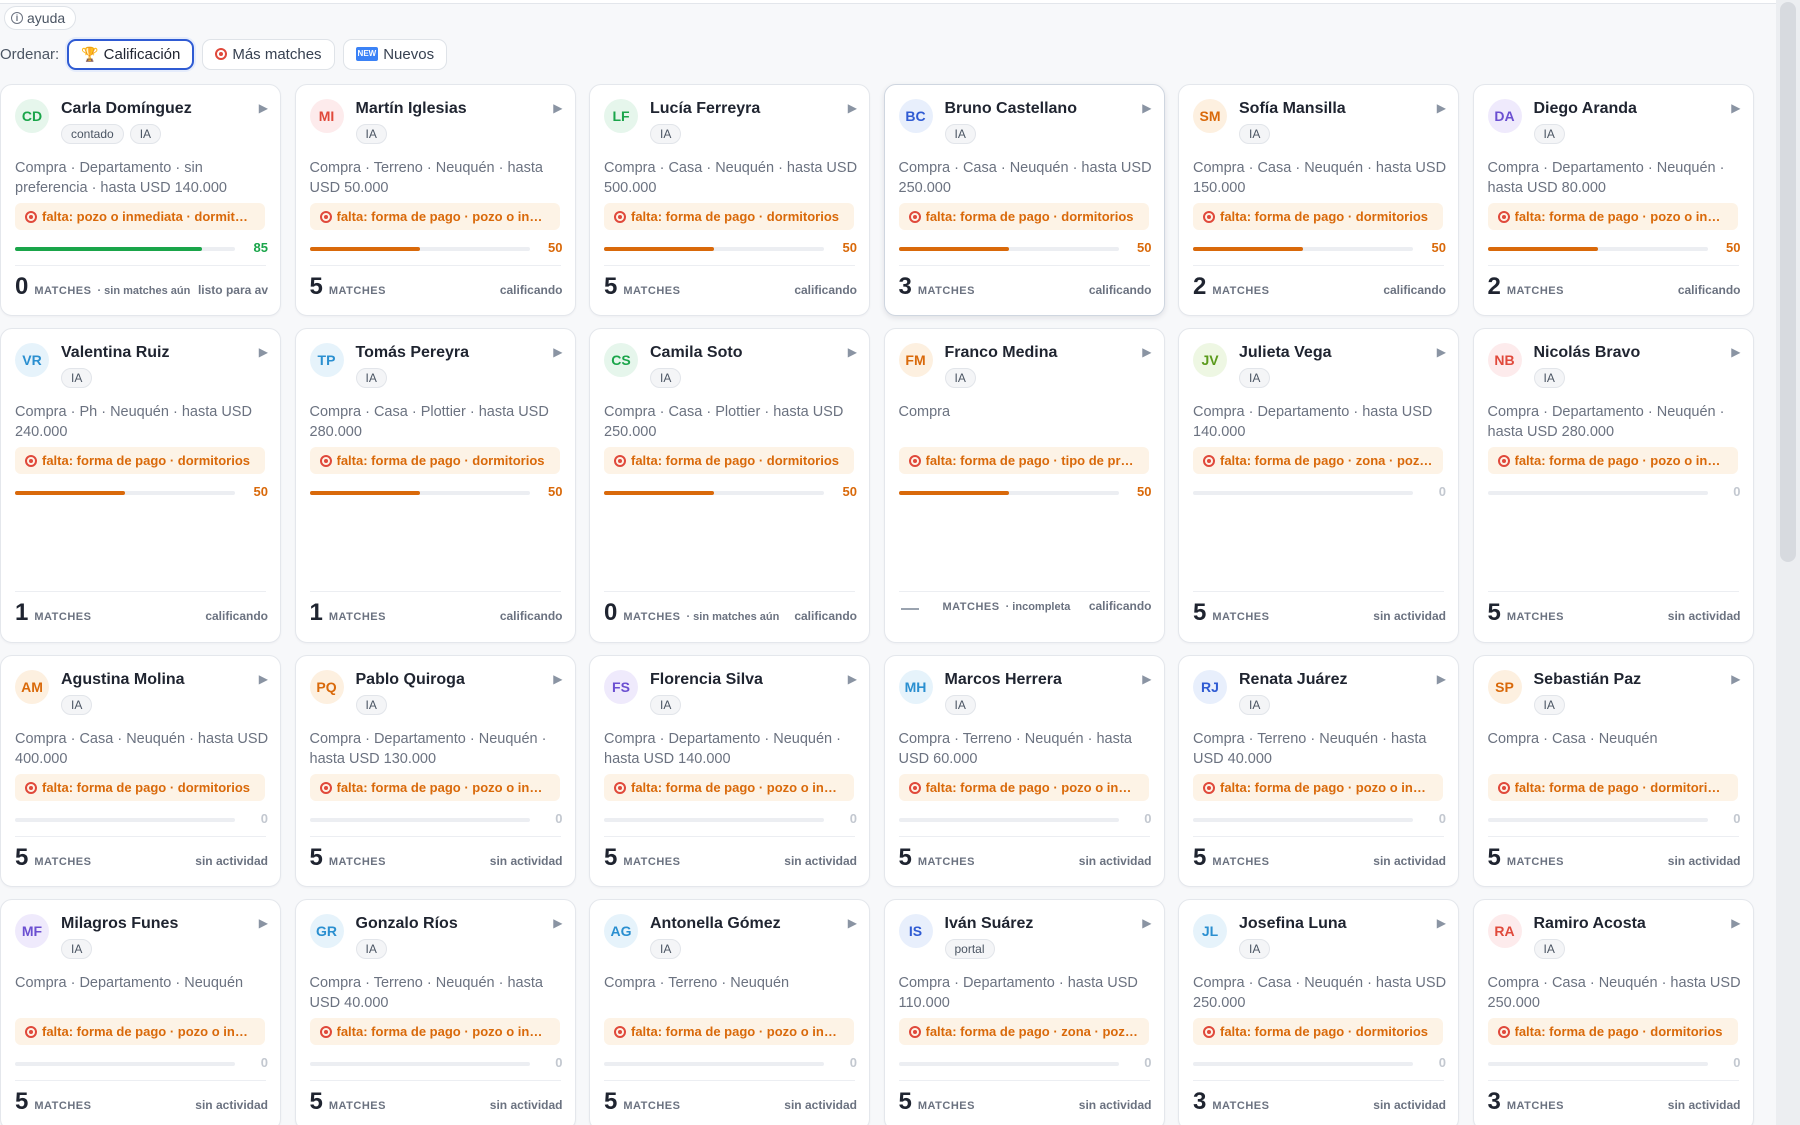 This screenshot has height=1125, width=1800. Describe the element at coordinates (1585, 109) in the screenshot. I see `lead-name: Diego Aranda` at that location.